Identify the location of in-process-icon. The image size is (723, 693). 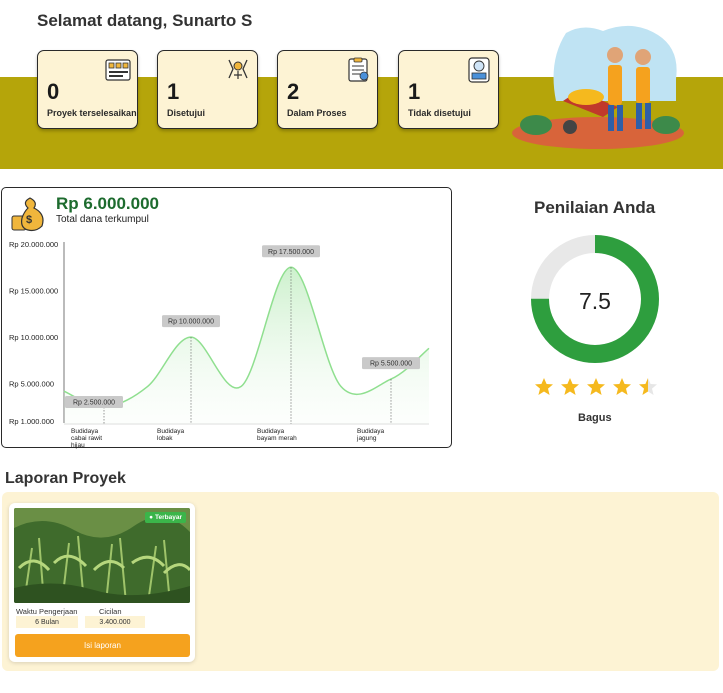
(358, 69).